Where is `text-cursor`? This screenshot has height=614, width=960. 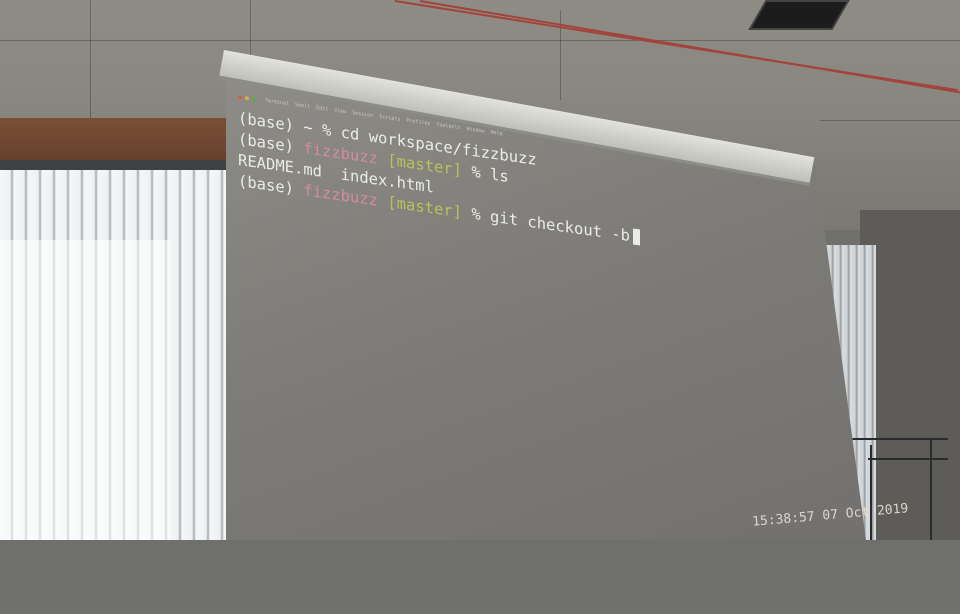 text-cursor is located at coordinates (637, 237).